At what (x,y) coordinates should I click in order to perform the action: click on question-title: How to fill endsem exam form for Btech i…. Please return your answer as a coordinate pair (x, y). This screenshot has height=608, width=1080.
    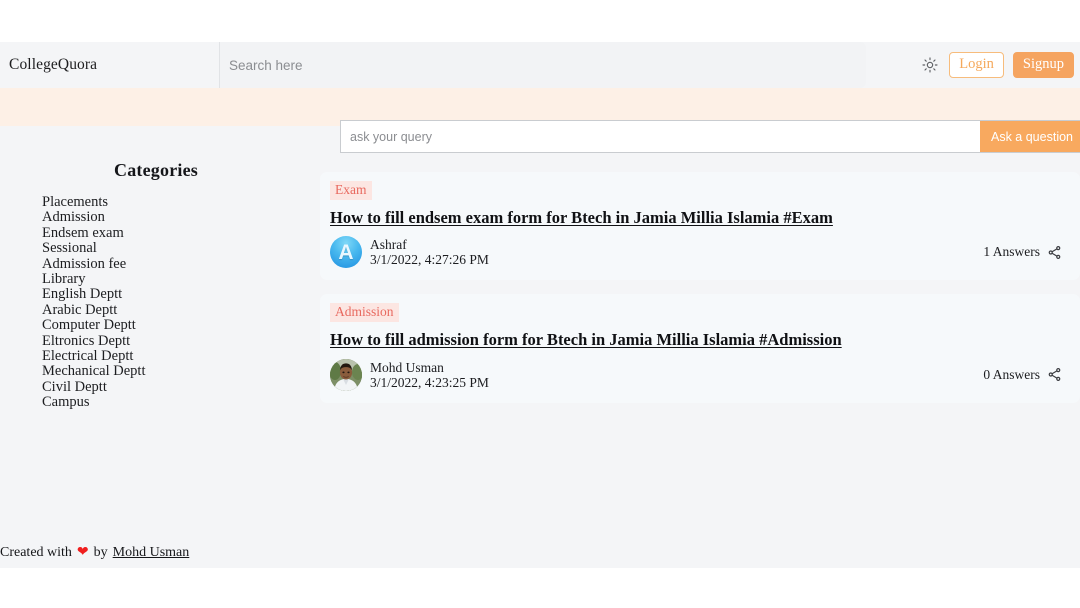
    Looking at the image, I should click on (697, 218).